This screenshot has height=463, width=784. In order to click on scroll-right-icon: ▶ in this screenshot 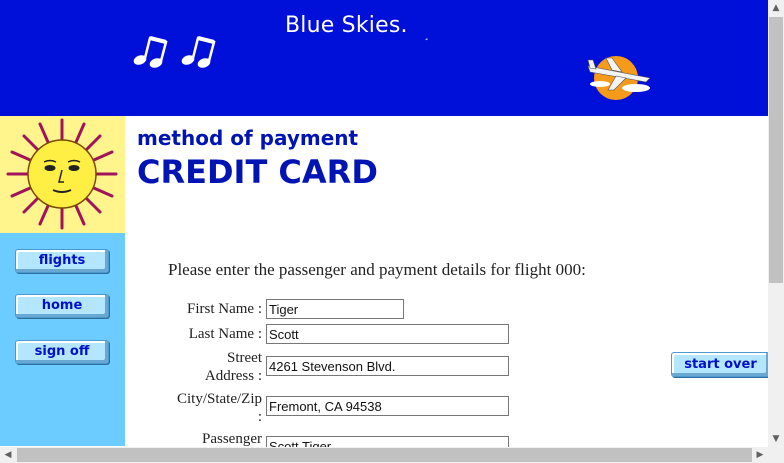, I will do `click(760, 455)`.